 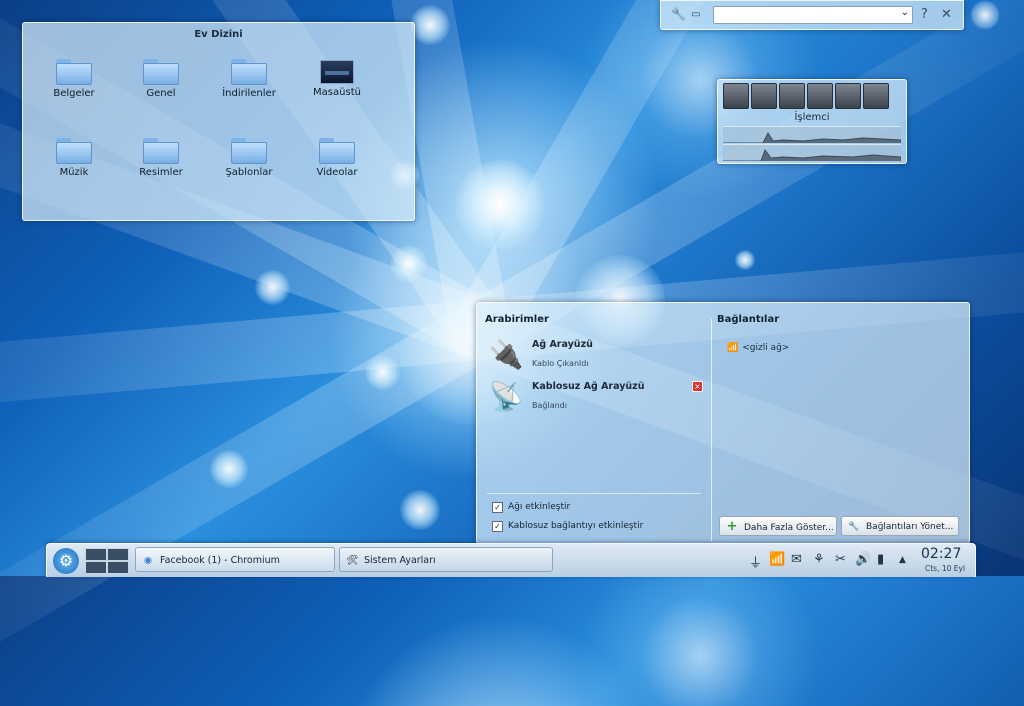 I want to click on klipper-scissors-icon: ✂, so click(x=840, y=559).